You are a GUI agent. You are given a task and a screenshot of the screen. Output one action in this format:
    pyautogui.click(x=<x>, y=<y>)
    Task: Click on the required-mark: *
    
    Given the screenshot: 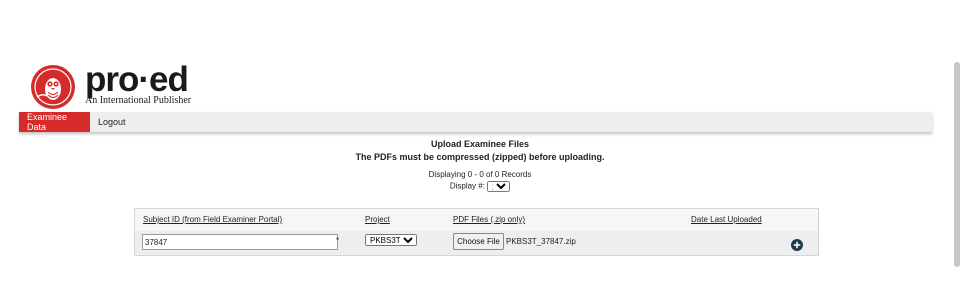 What is the action you would take?
    pyautogui.click(x=338, y=240)
    